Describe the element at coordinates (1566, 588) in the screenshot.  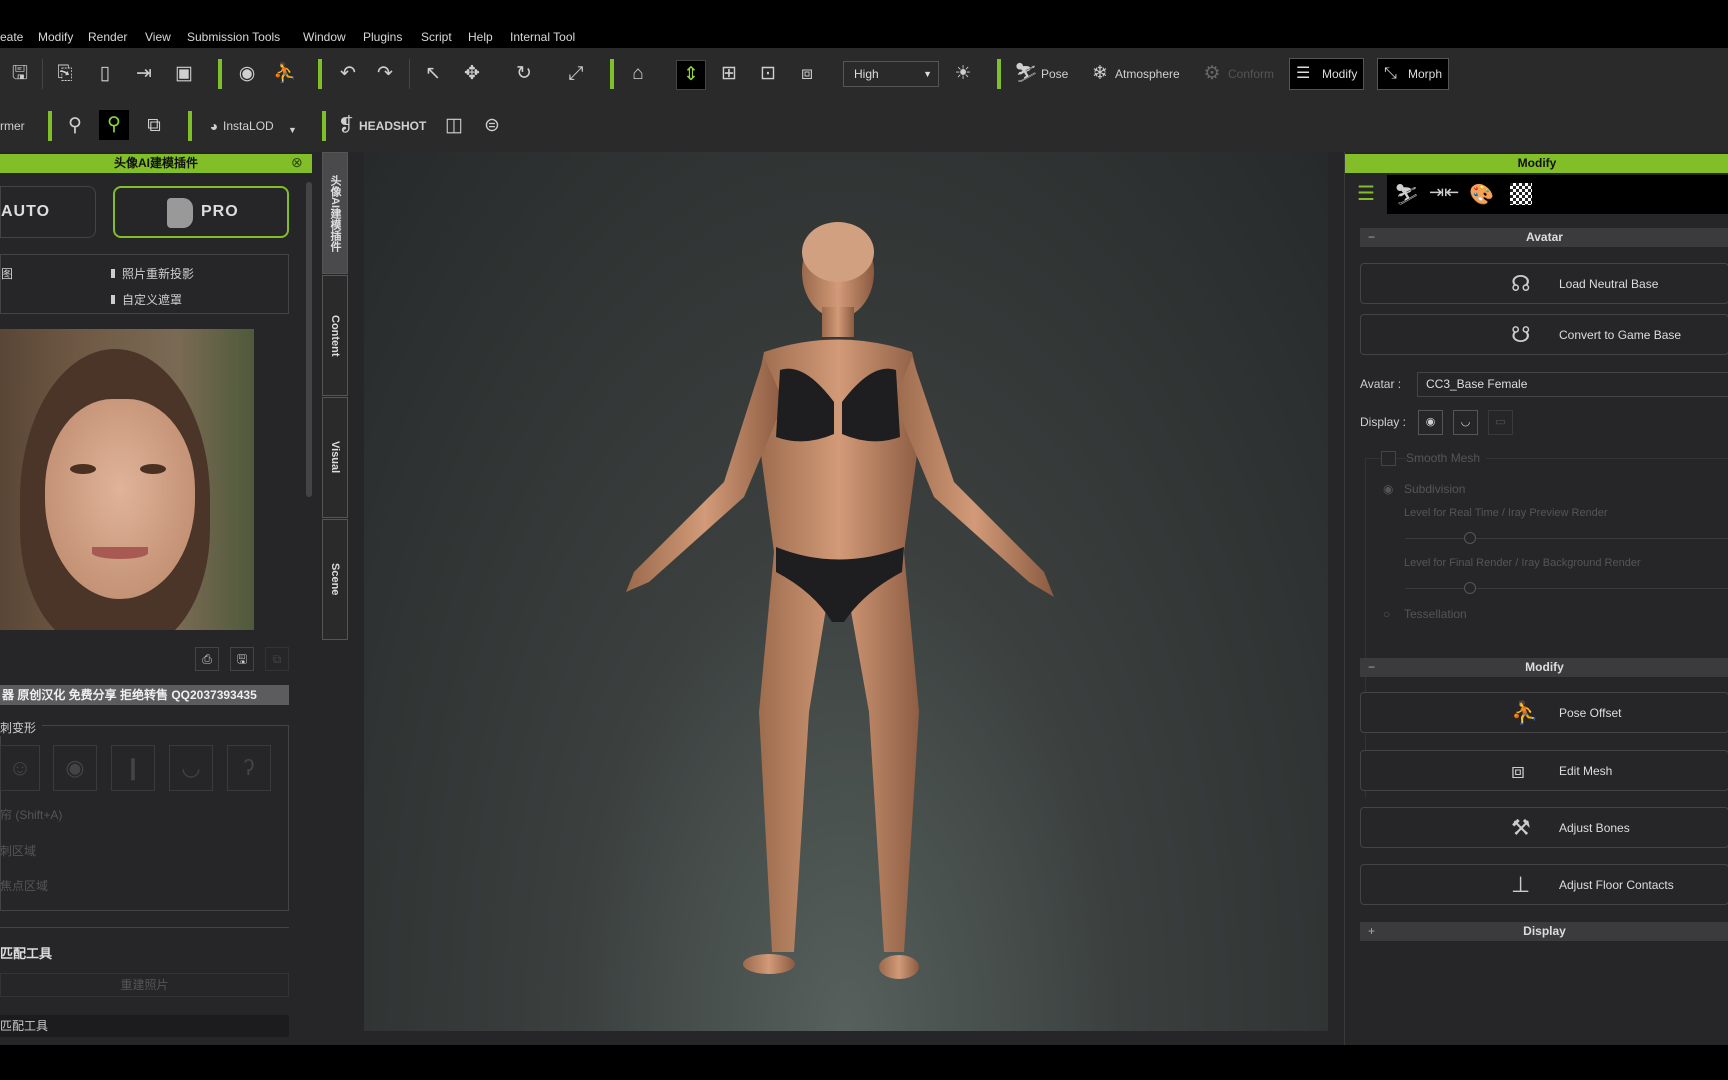
I see `slider-final` at that location.